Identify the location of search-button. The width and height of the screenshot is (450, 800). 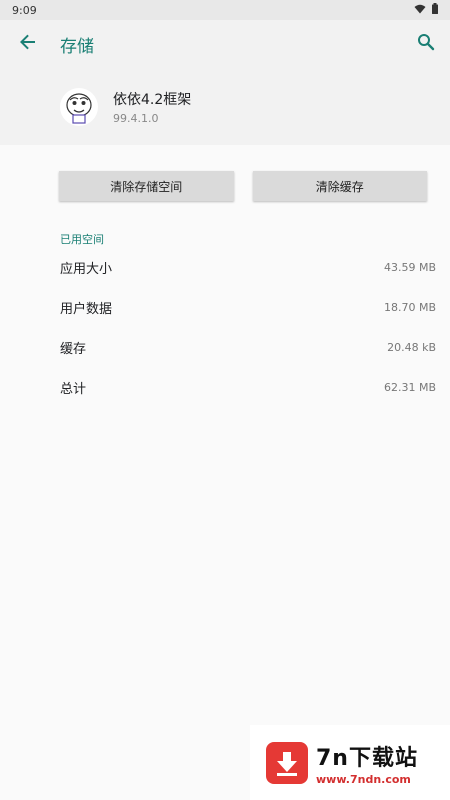
(426, 44).